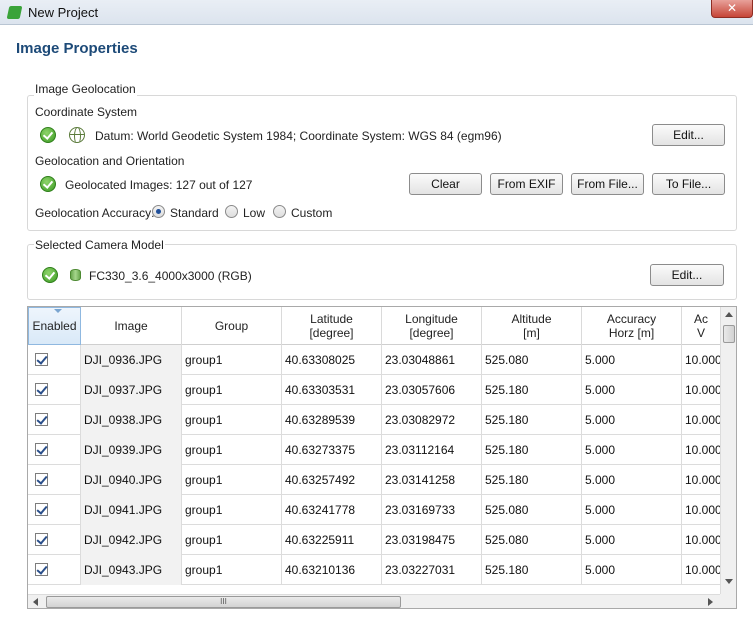 This screenshot has width=753, height=622. What do you see at coordinates (223, 602) in the screenshot?
I see `horizontal-scroll-thumb: III` at bounding box center [223, 602].